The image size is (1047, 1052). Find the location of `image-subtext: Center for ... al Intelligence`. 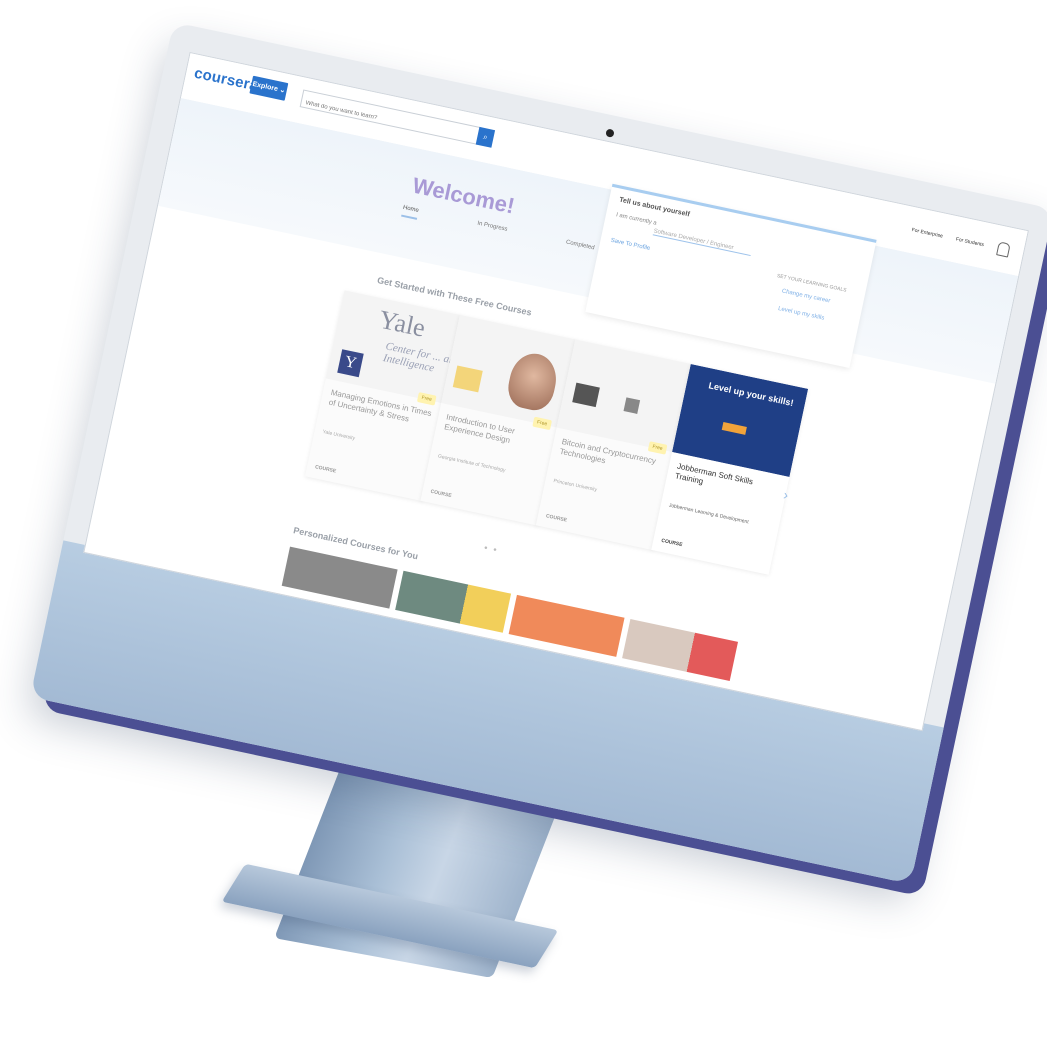

image-subtext: Center for ... al Intelligence is located at coordinates (418, 357).